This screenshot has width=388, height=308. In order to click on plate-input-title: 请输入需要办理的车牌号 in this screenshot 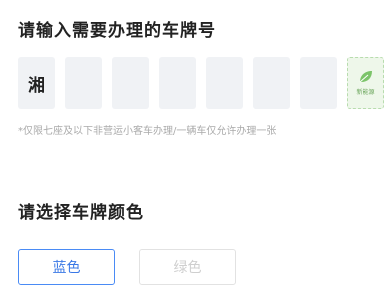, I will do `click(117, 31)`.